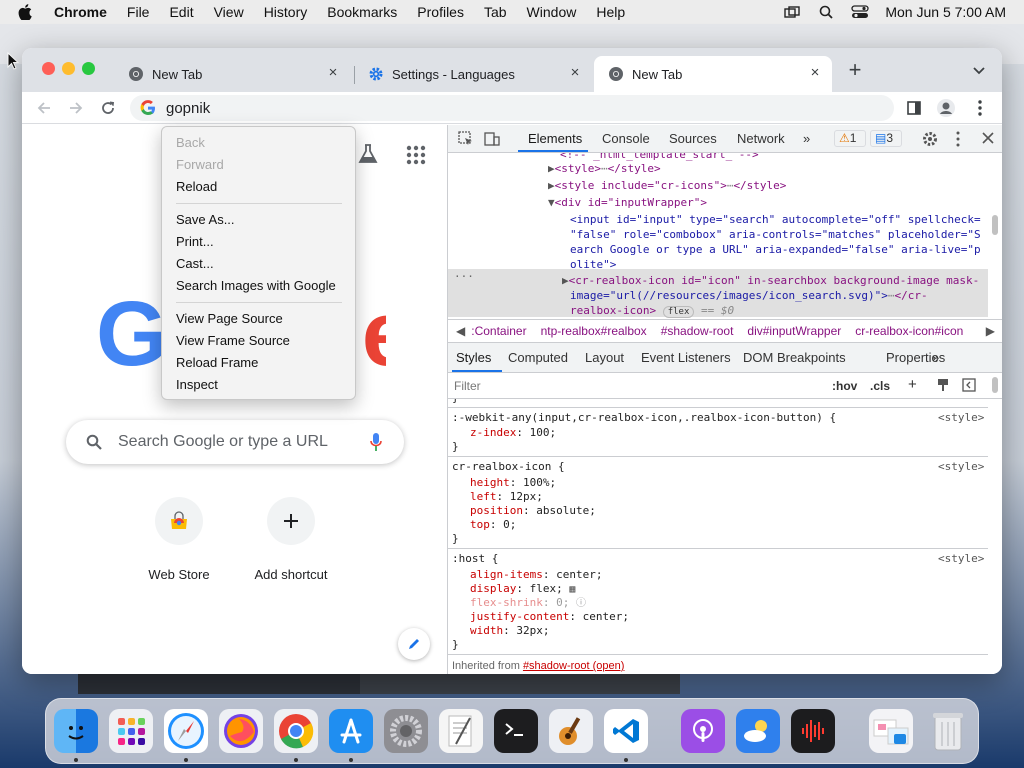 The width and height of the screenshot is (1024, 768). I want to click on paint-icon, so click(943, 386).